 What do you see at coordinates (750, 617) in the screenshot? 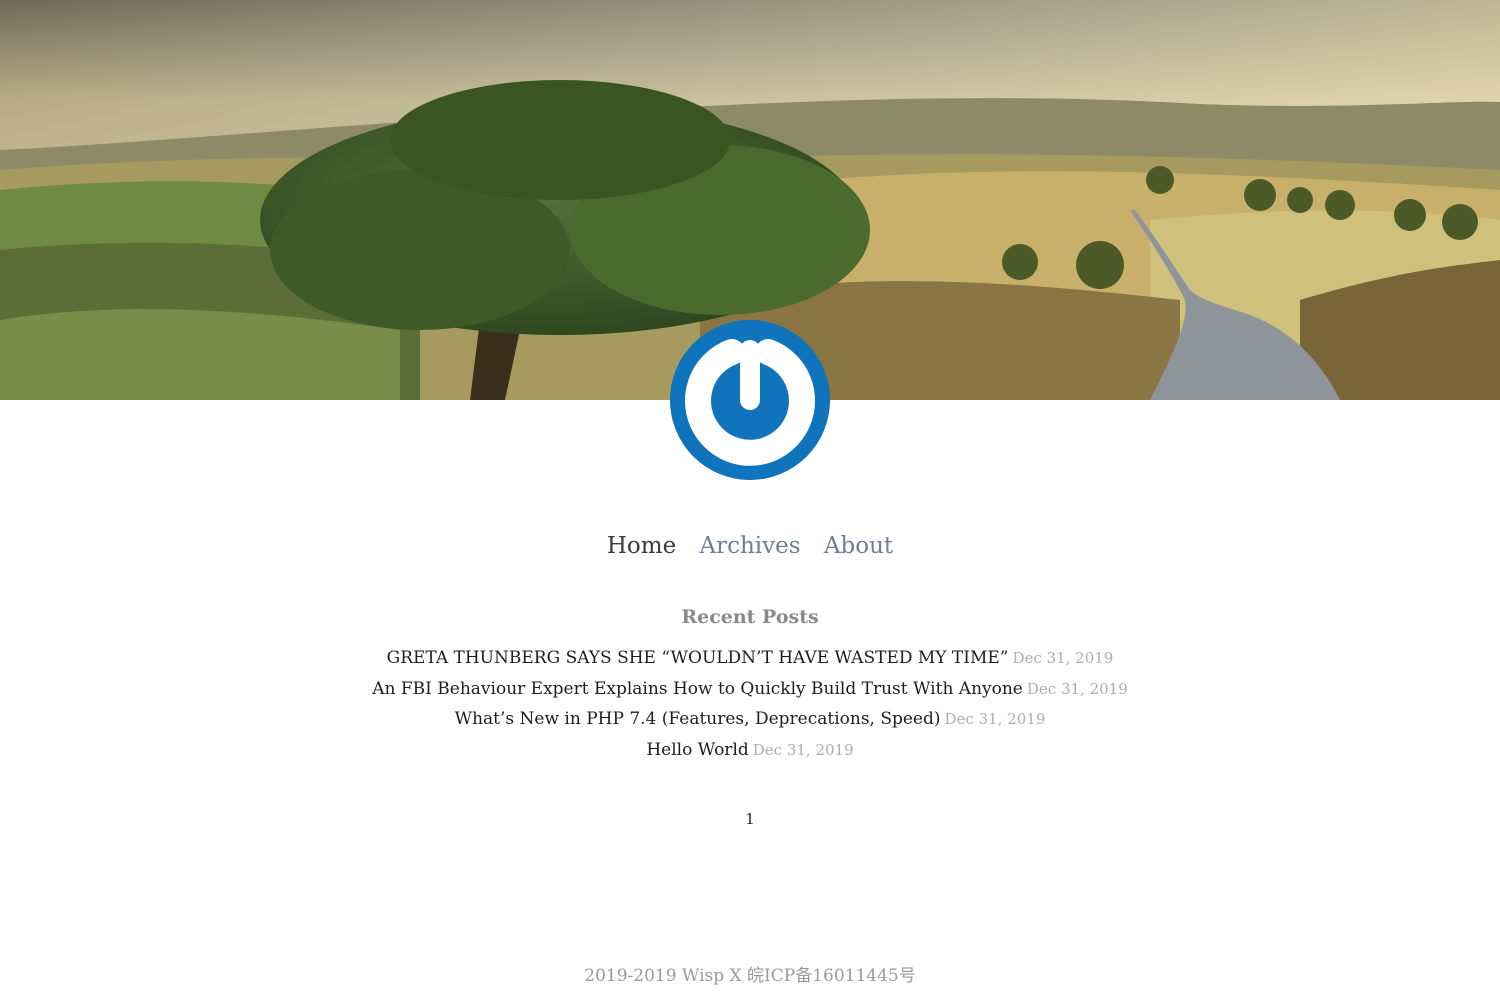
I see `recent-posts-heading: Recent Posts` at bounding box center [750, 617].